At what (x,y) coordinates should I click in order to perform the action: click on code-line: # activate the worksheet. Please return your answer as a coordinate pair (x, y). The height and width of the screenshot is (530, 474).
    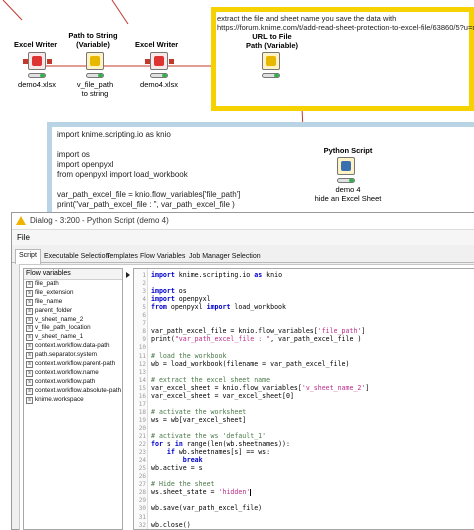
    Looking at the image, I should click on (198, 412).